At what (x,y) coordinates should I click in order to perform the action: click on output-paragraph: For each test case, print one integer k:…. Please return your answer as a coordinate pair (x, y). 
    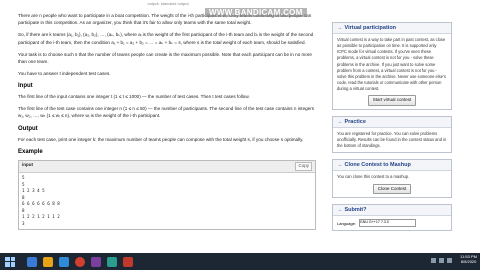
    Looking at the image, I should click on (161, 139).